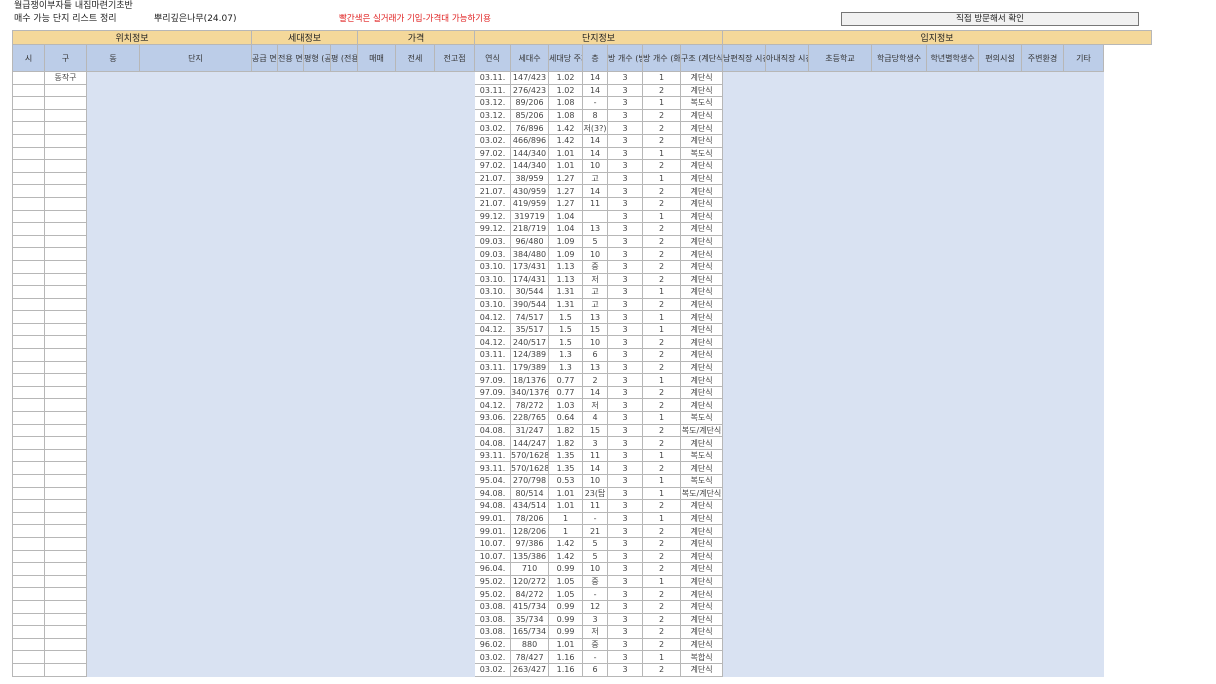 The image size is (1216, 684). What do you see at coordinates (530, 342) in the screenshot?
I see `table-cell: 240/517` at bounding box center [530, 342].